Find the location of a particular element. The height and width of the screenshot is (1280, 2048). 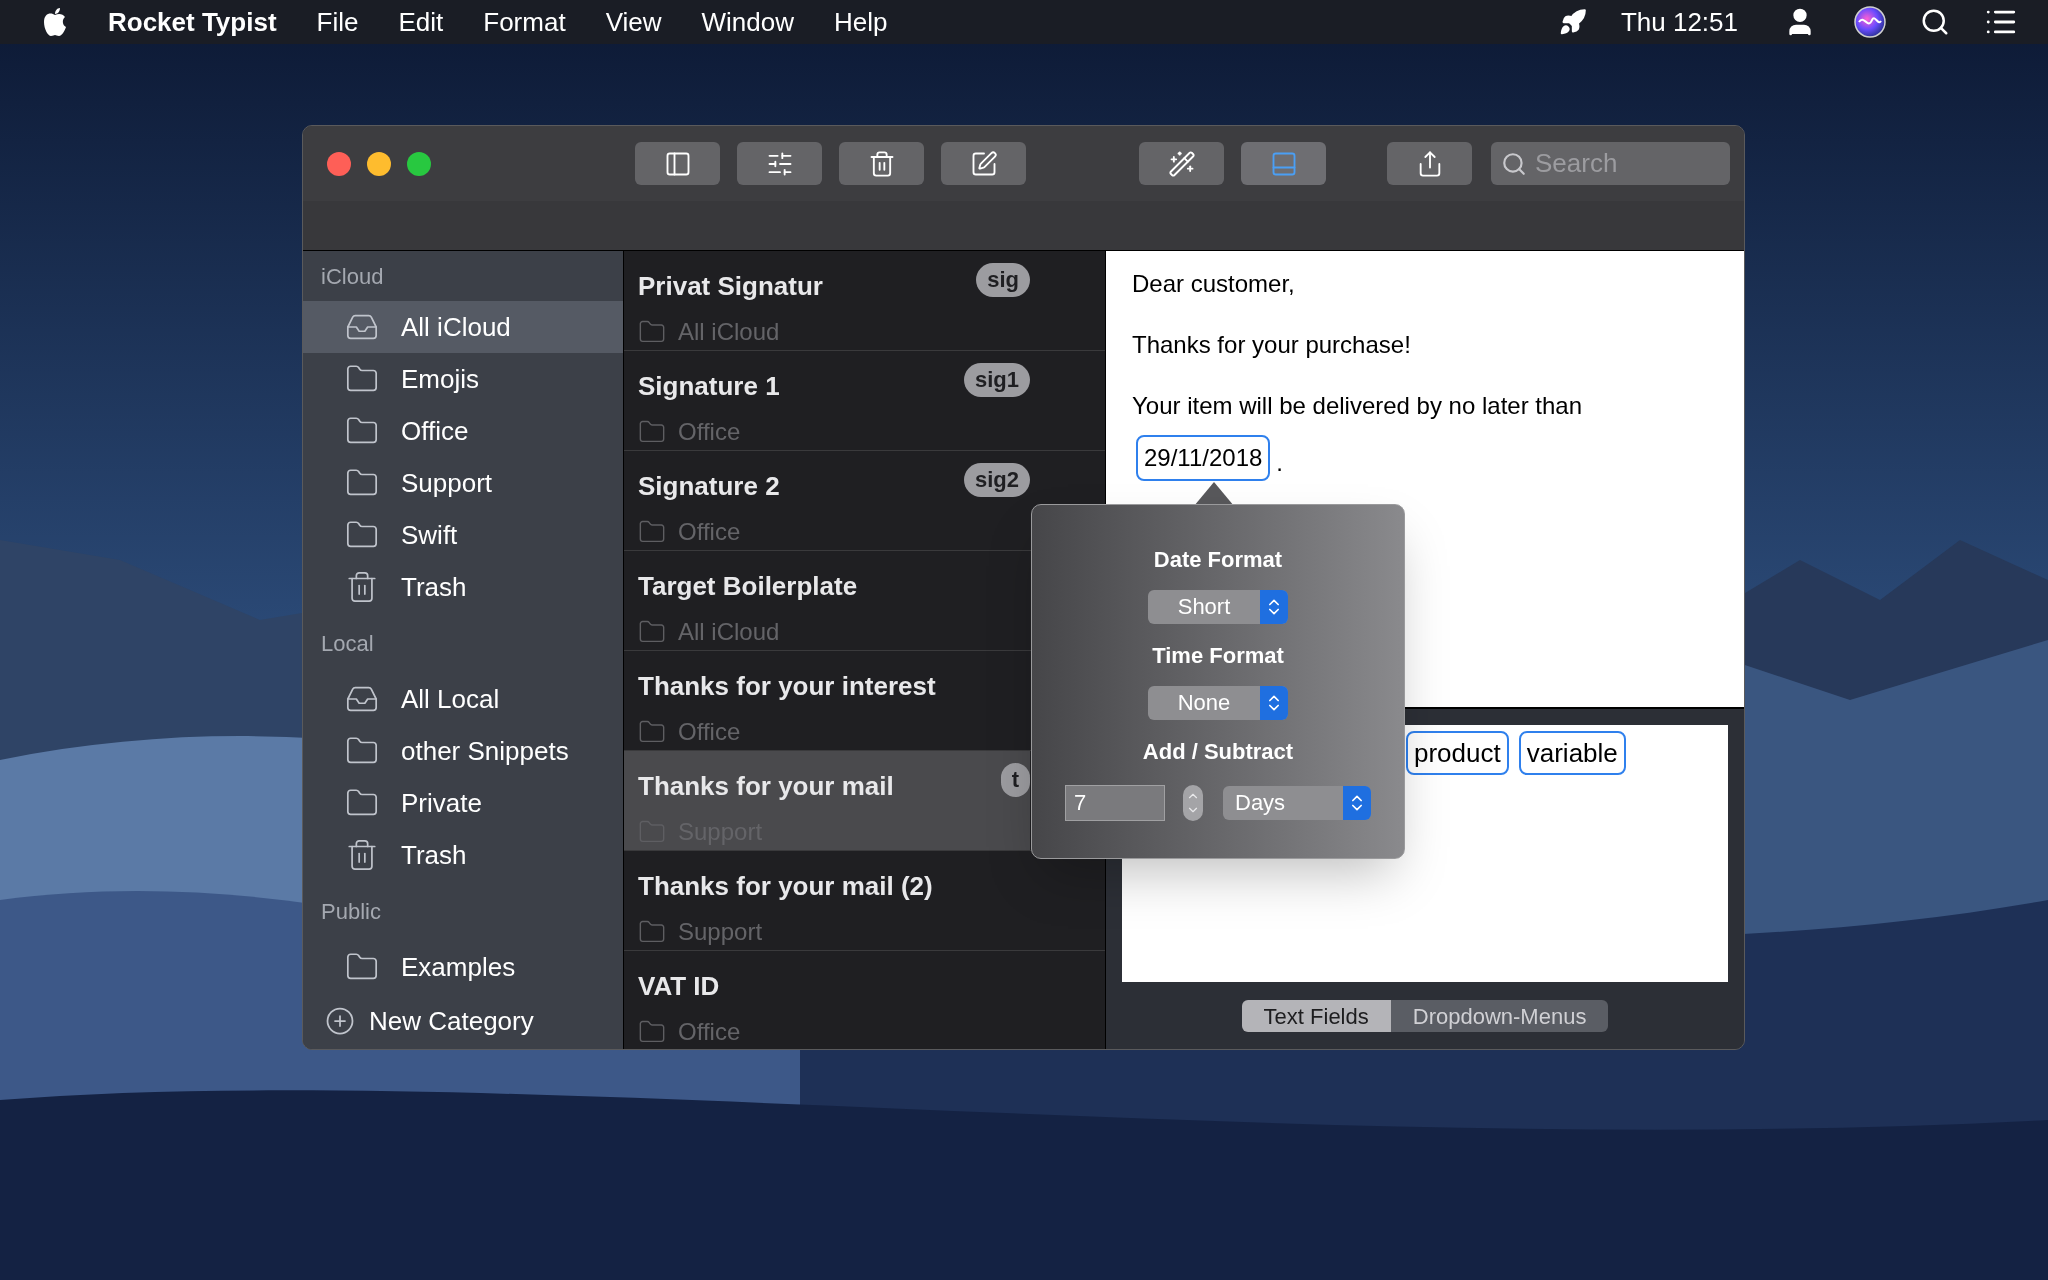

search-field: Search is located at coordinates (1610, 163).